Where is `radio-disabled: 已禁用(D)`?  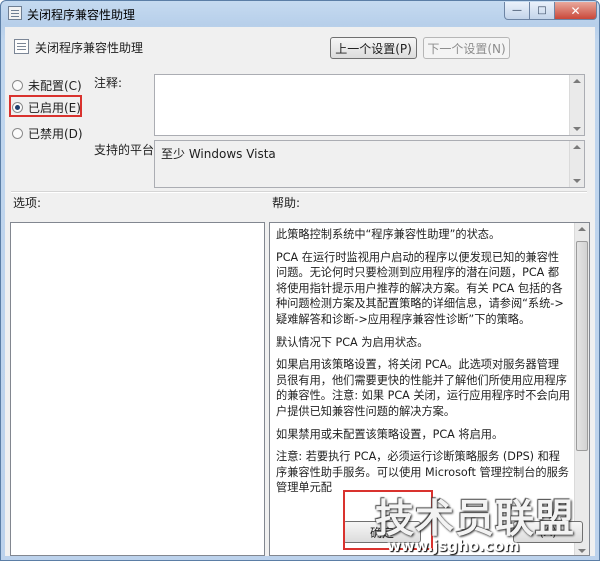
radio-disabled: 已禁用(D) is located at coordinates (47, 133).